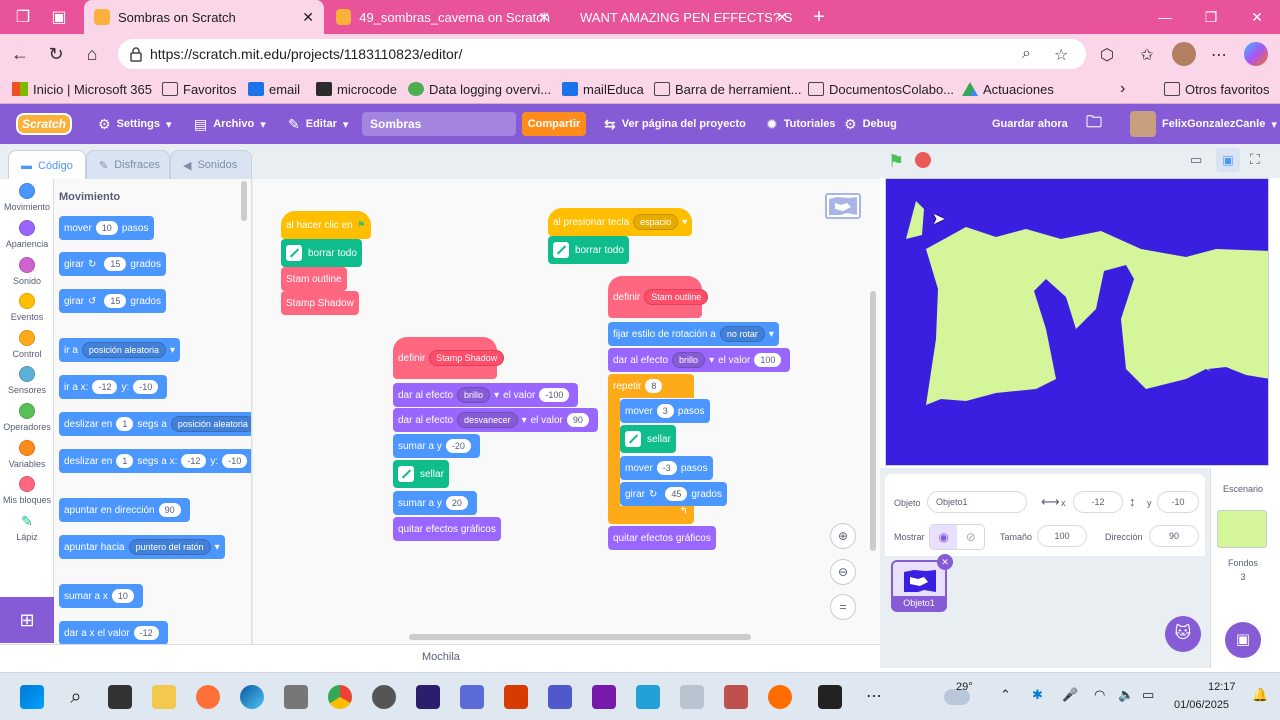 Image resolution: width=1280 pixels, height=720 pixels. I want to click on app-tools-icon, so click(736, 697).